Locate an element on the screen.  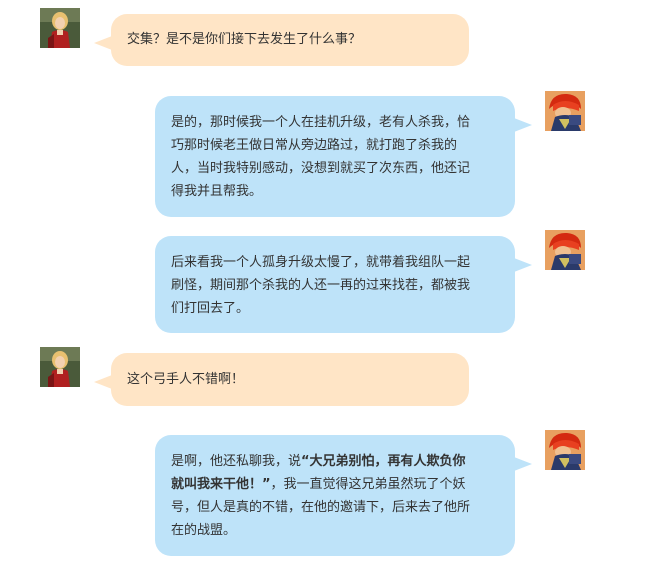
message-line: 号，但人是真的不错，在他的邀请下，后来去了他所 is located at coordinates (321, 507).